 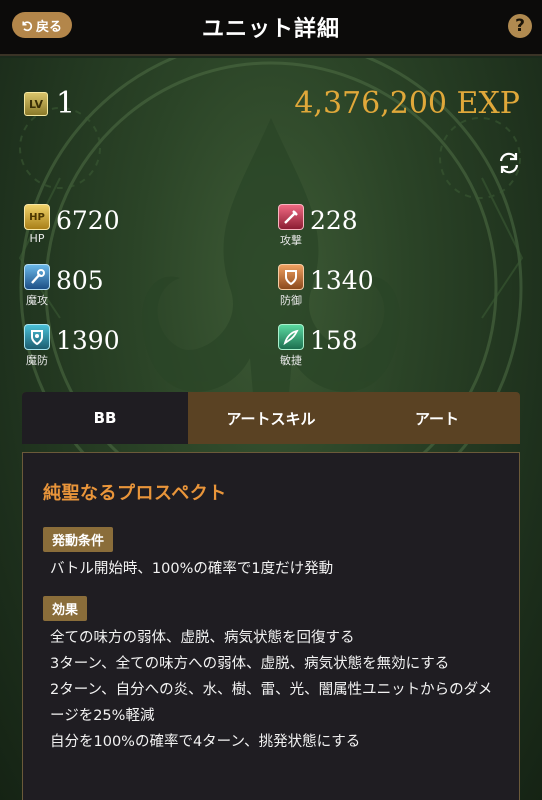 I want to click on skill-tabs: BB アートスキル アート, so click(x=271, y=418).